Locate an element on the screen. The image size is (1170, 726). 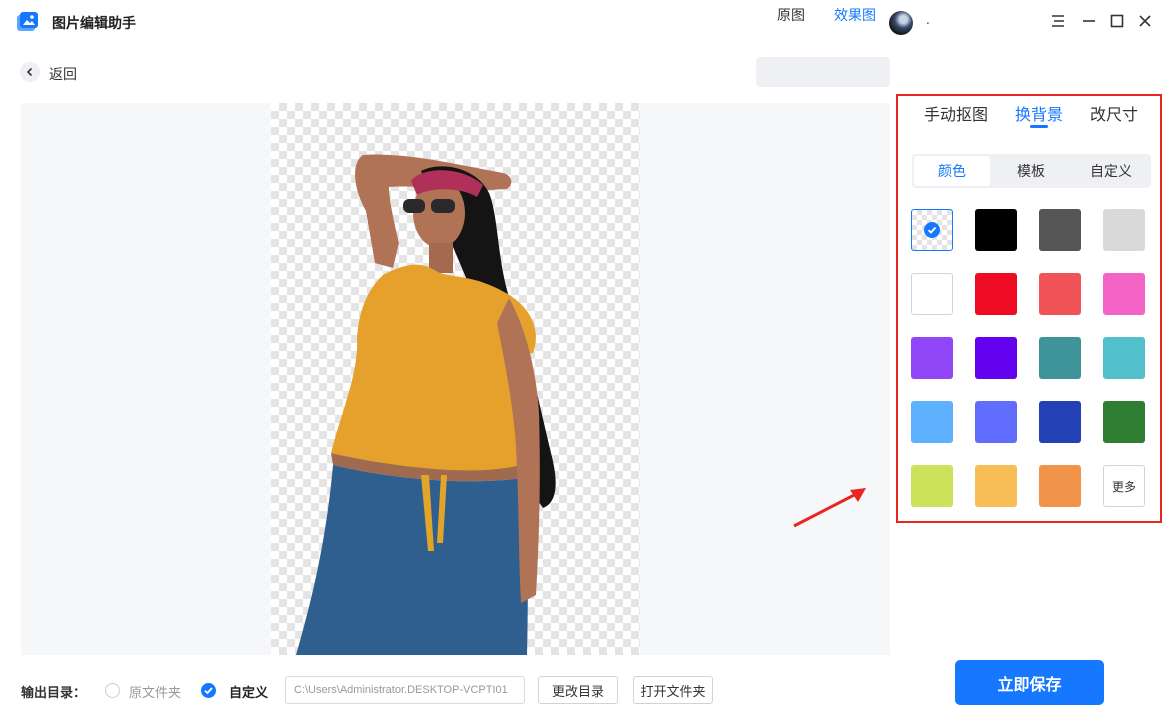
app-logo-icon is located at coordinates (27, 21).